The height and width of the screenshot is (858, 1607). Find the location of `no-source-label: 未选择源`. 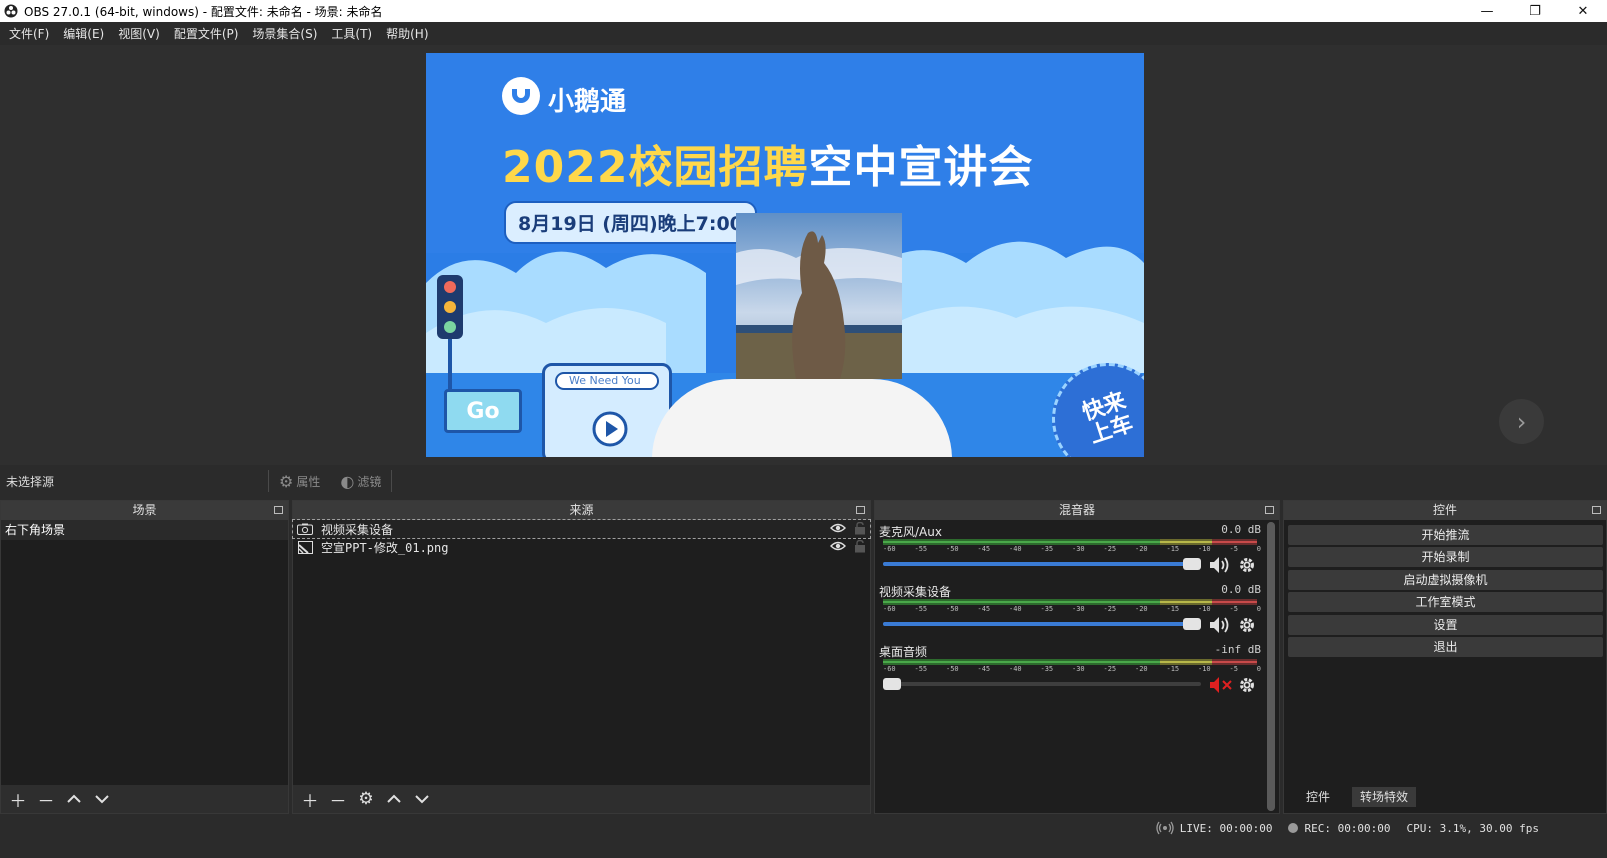

no-source-label: 未选择源 is located at coordinates (30, 481).